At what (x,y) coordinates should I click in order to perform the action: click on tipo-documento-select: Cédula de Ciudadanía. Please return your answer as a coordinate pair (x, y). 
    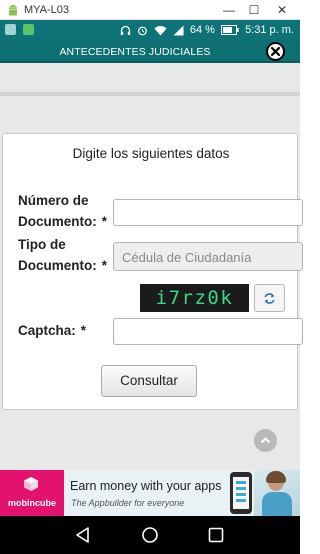
    Looking at the image, I should click on (208, 256).